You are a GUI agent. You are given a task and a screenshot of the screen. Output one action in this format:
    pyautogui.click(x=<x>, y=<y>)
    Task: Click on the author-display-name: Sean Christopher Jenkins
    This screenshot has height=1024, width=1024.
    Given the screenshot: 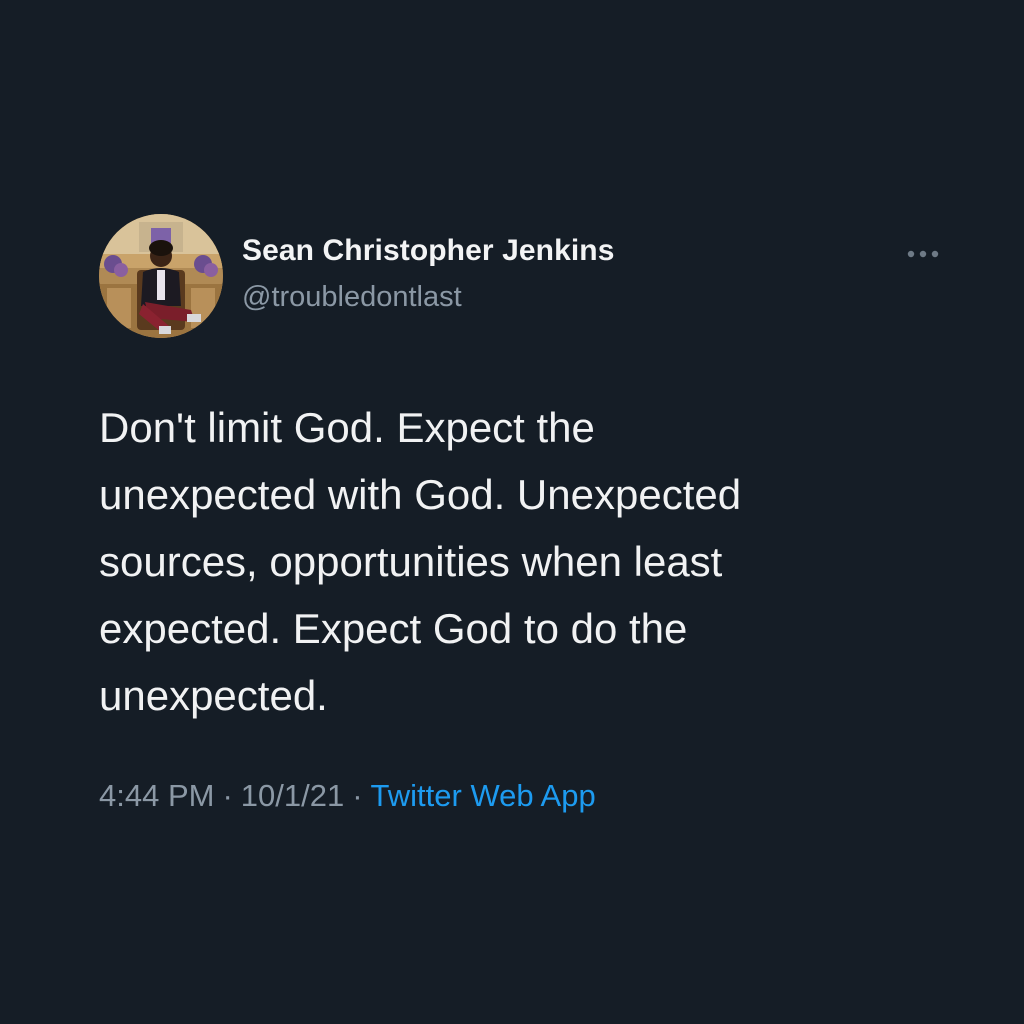 What is the action you would take?
    pyautogui.click(x=428, y=251)
    